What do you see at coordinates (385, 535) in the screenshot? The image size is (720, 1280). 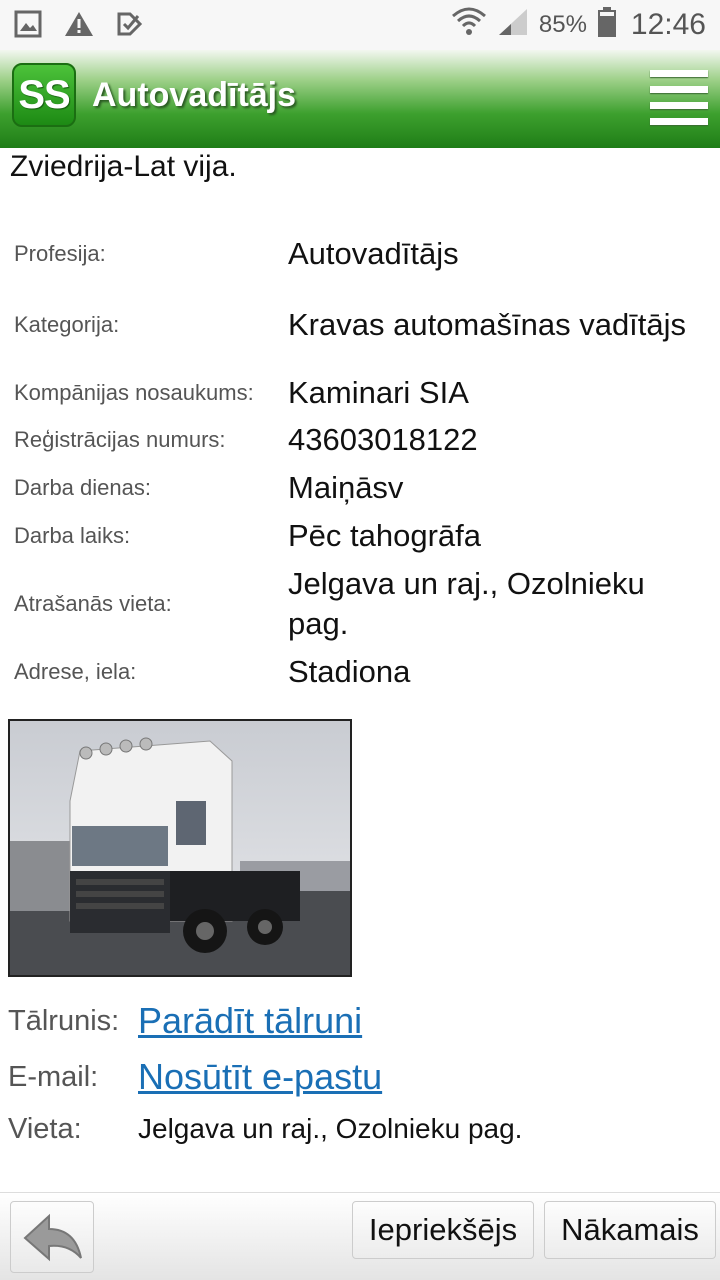 I see `detail-value: Pēc tahogrāfa` at bounding box center [385, 535].